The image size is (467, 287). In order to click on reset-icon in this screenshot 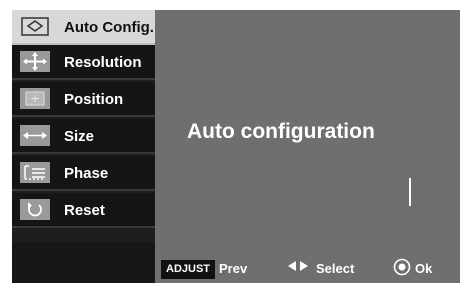, I will do `click(35, 209)`.